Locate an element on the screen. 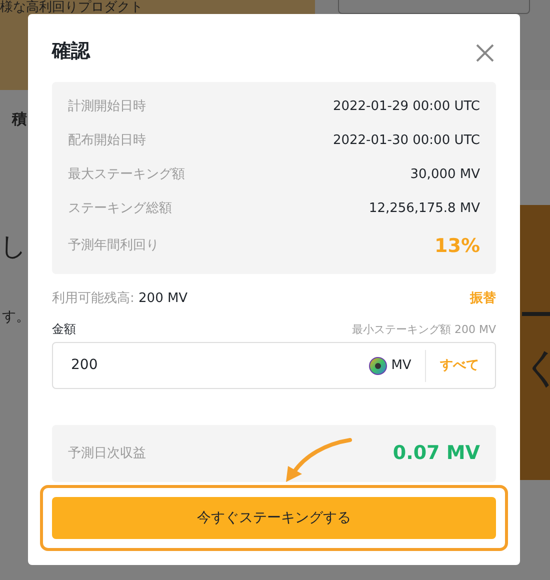  bg-tab-label: 積 is located at coordinates (19, 119).